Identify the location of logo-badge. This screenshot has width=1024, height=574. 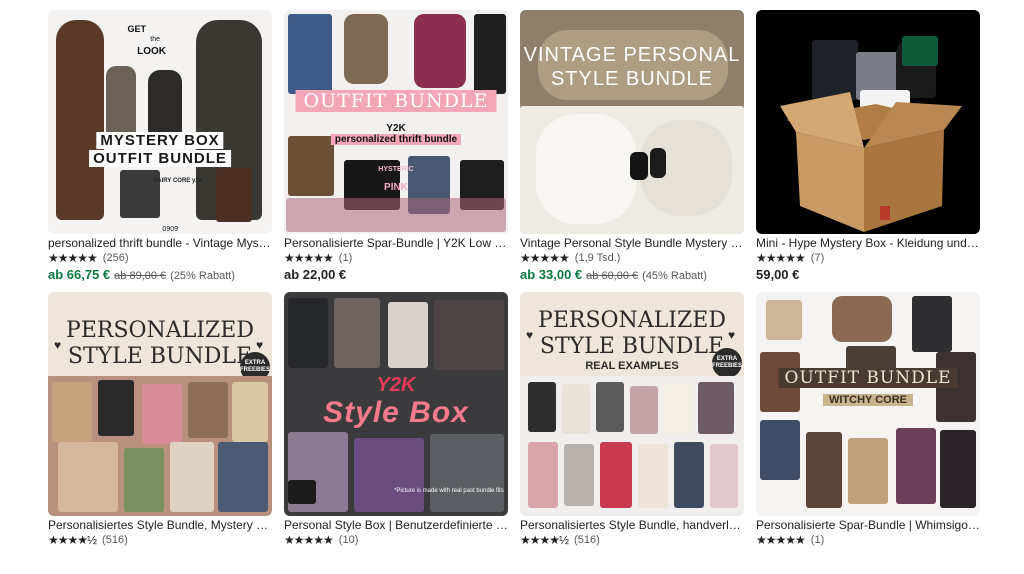
(302, 492).